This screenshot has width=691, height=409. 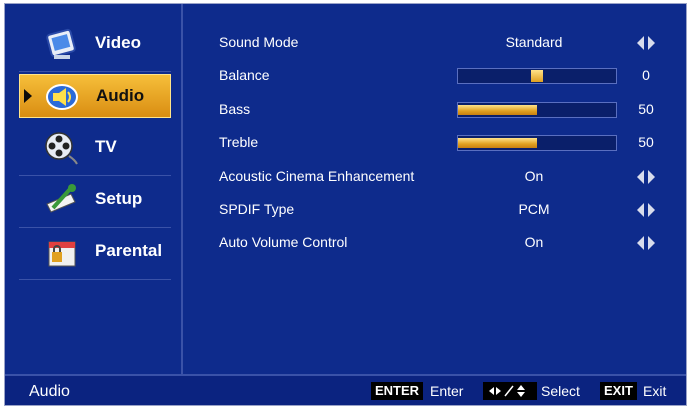 I want to click on sidebar-item-parental: Parental, so click(x=95, y=255).